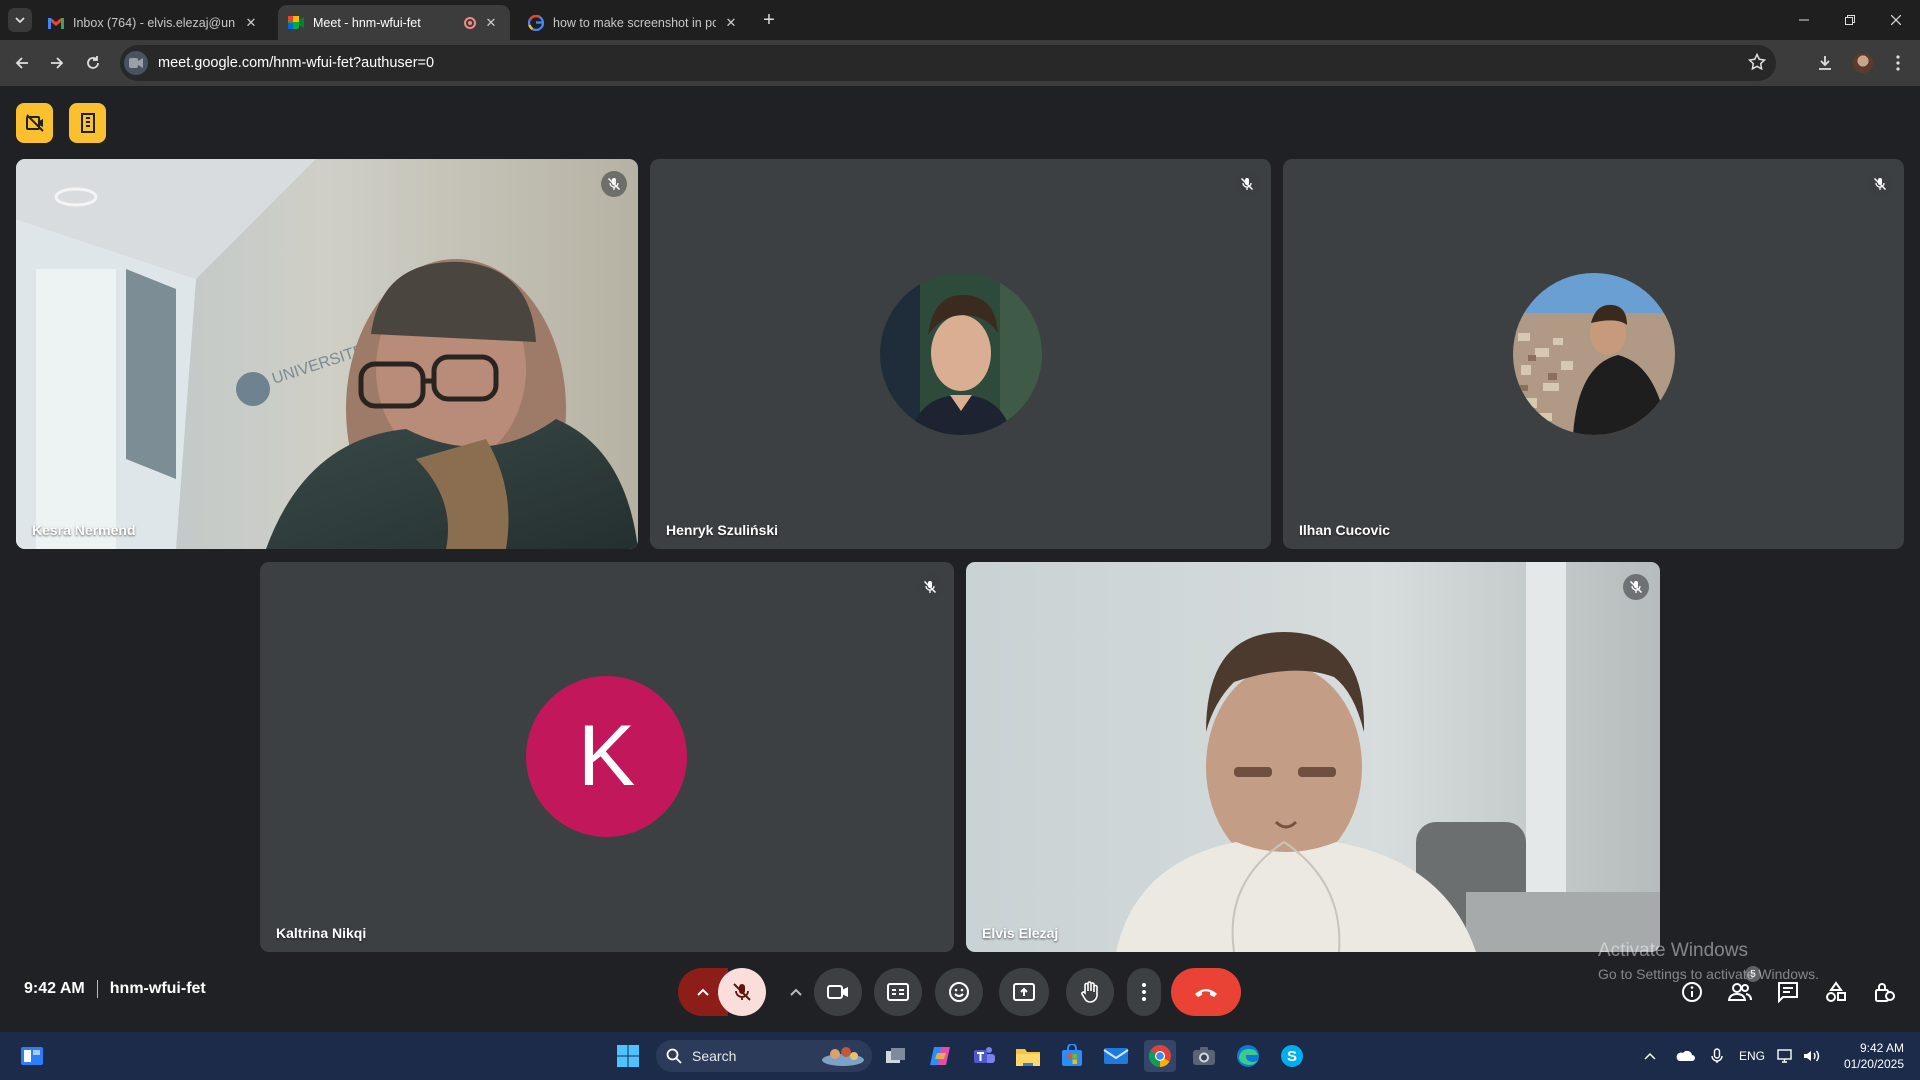 This screenshot has width=1920, height=1080. What do you see at coordinates (84, 530) in the screenshot?
I see `participant-name: Kesra Nermend` at bounding box center [84, 530].